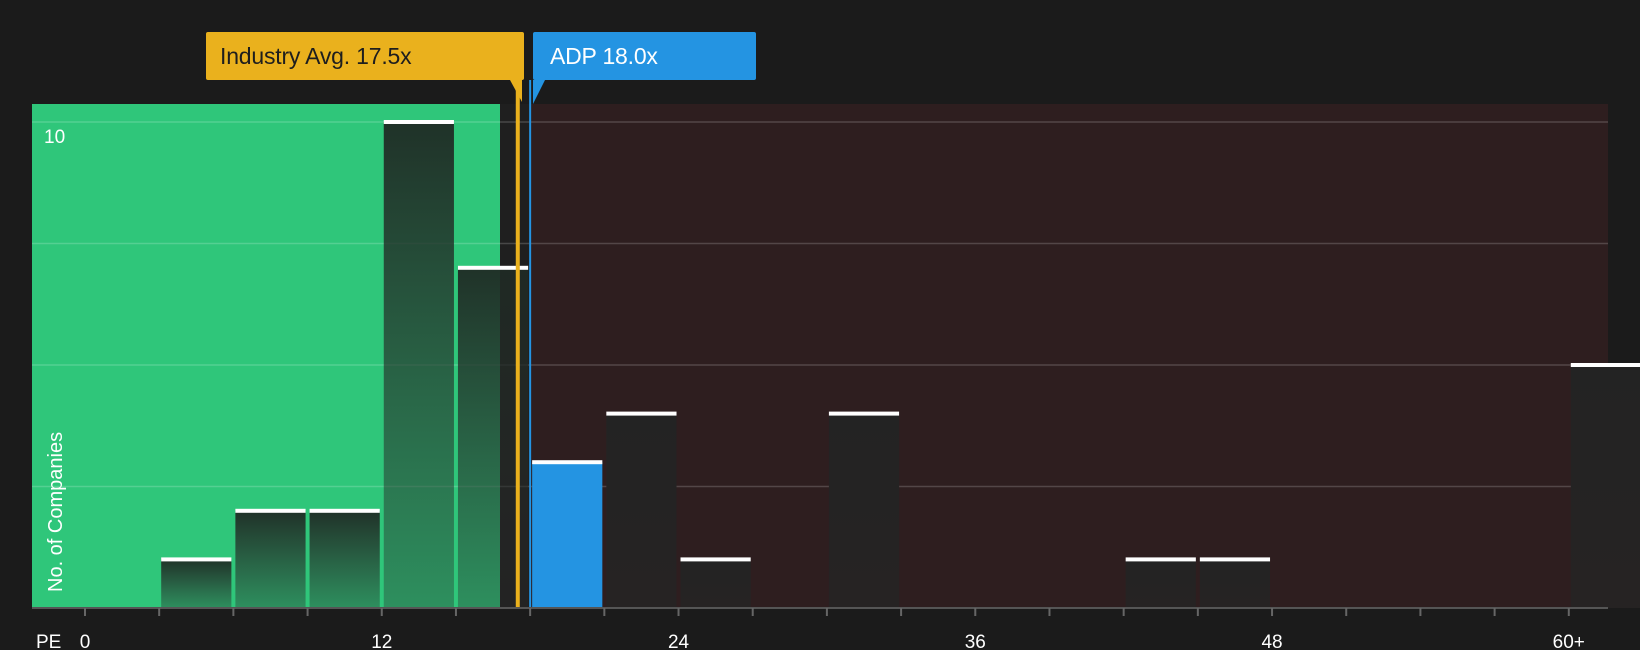 Image resolution: width=1640 pixels, height=650 pixels. I want to click on x-axis-label: PE, so click(48, 641).